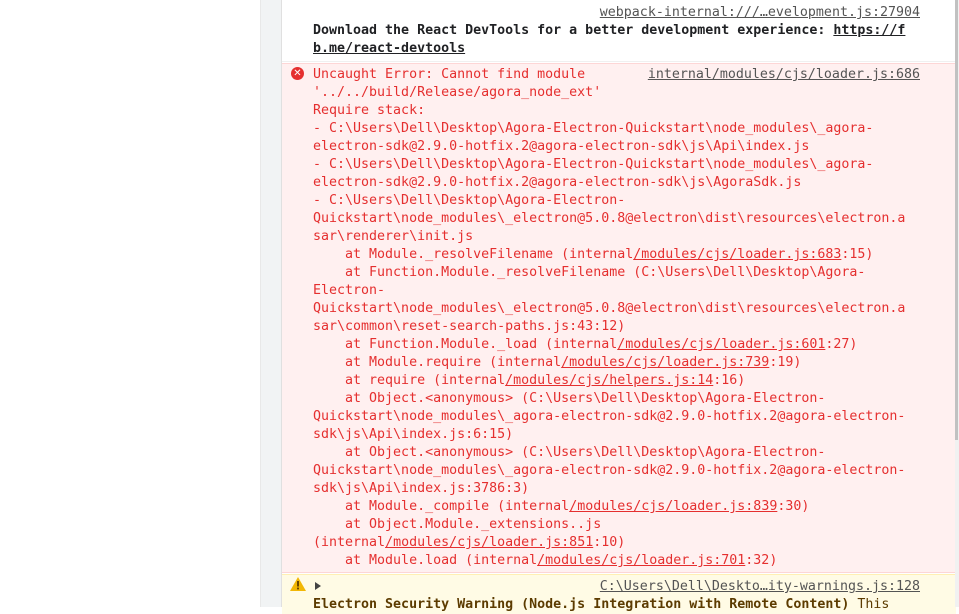 Image resolution: width=959 pixels, height=614 pixels. What do you see at coordinates (721, 344) in the screenshot?
I see `stack-frame-link: /modules/cjs/loader.js:601` at bounding box center [721, 344].